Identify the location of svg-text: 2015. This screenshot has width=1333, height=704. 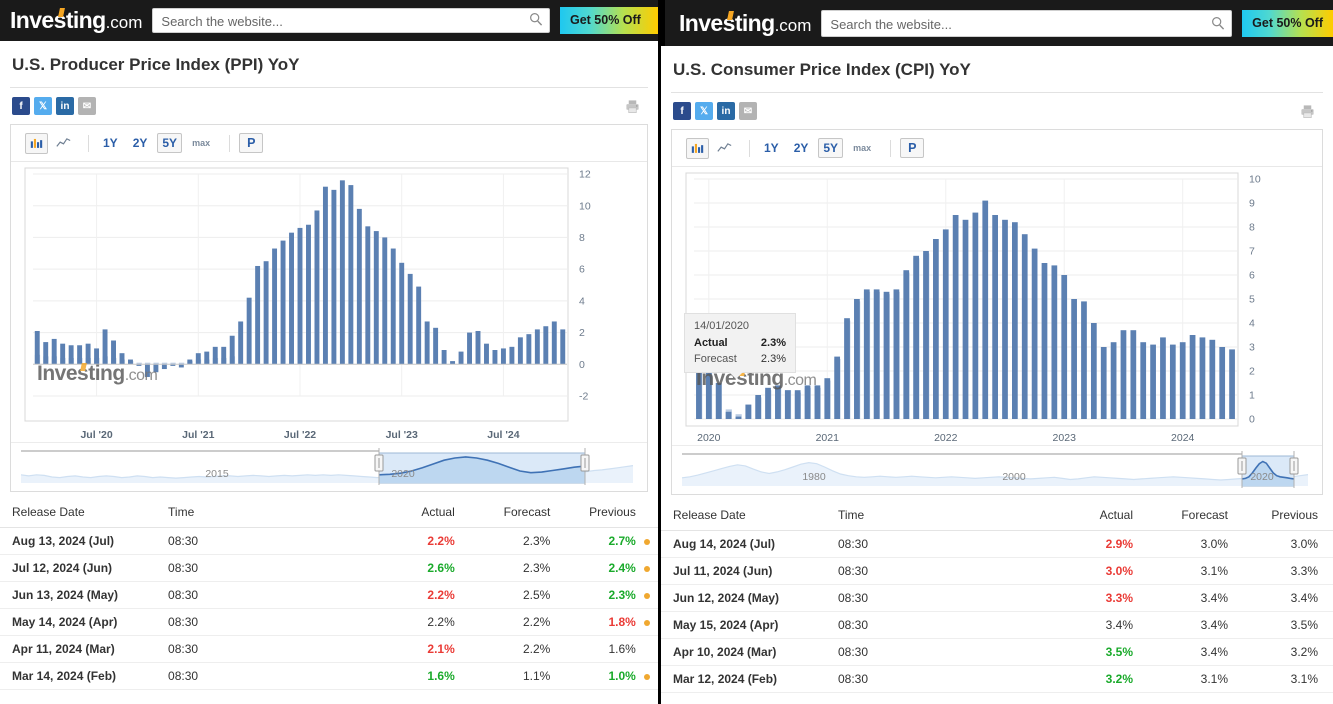
(217, 474).